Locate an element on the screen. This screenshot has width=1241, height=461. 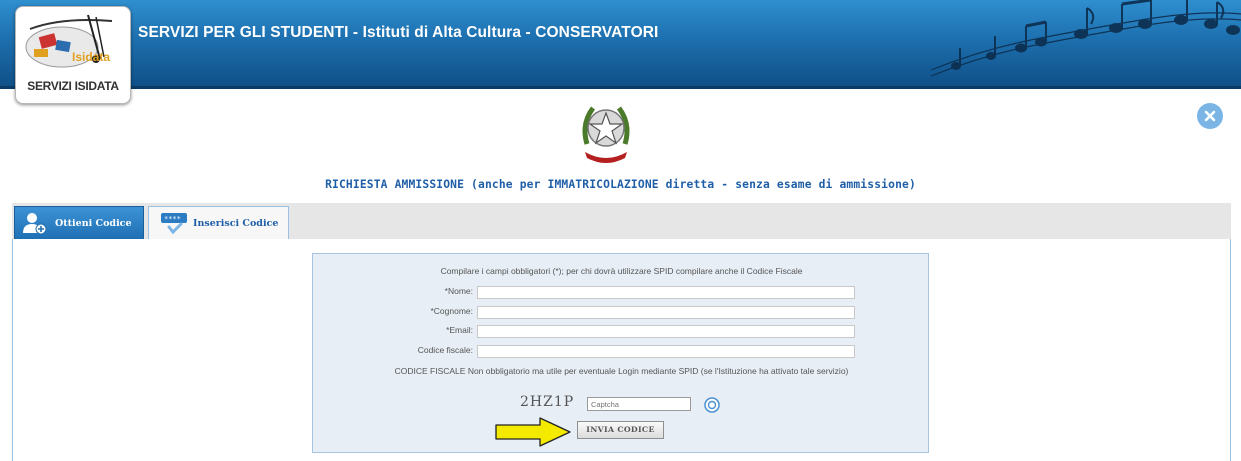
close-button is located at coordinates (1210, 116).